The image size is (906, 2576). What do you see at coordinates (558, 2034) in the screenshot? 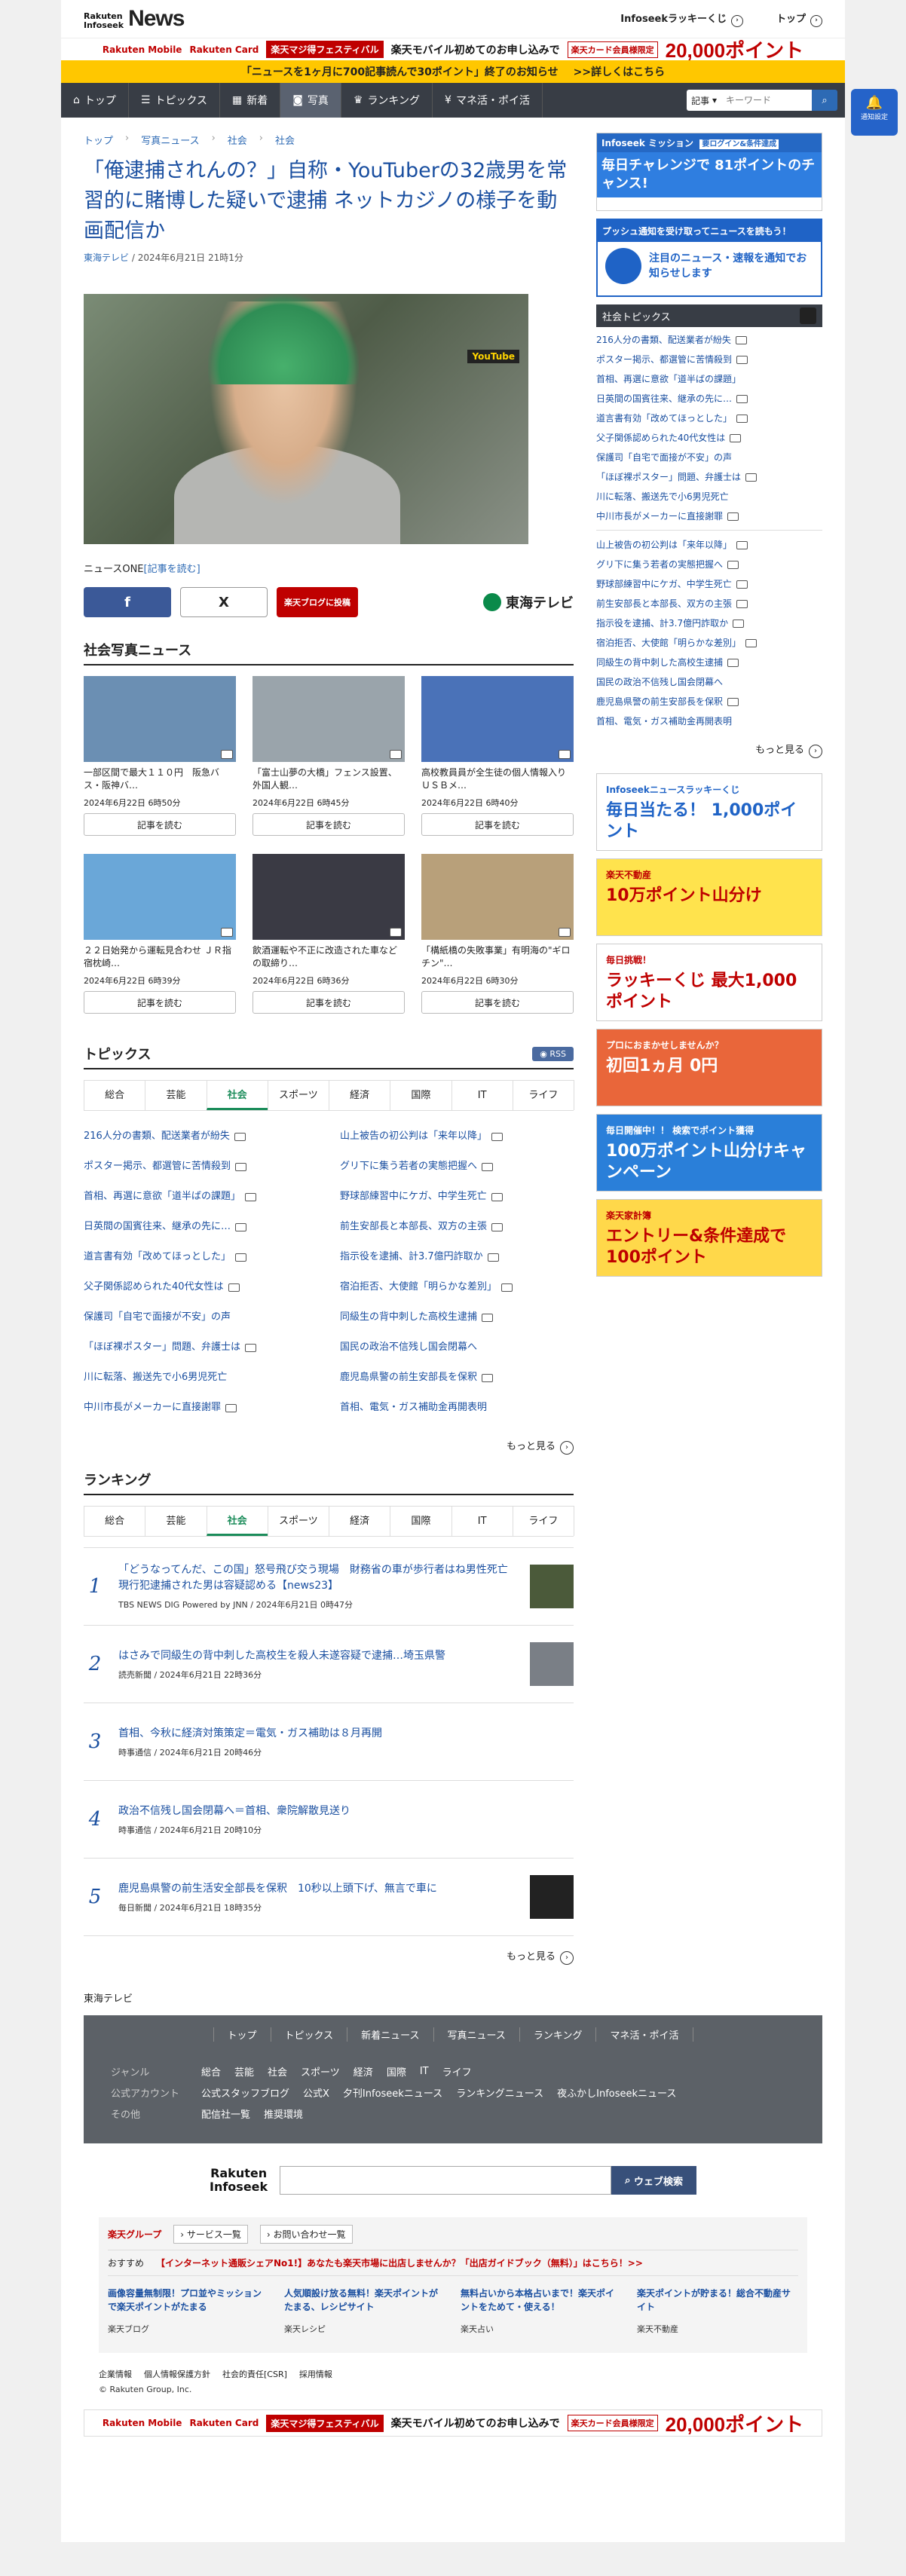
I see `footer-nav-item: ランキング` at bounding box center [558, 2034].